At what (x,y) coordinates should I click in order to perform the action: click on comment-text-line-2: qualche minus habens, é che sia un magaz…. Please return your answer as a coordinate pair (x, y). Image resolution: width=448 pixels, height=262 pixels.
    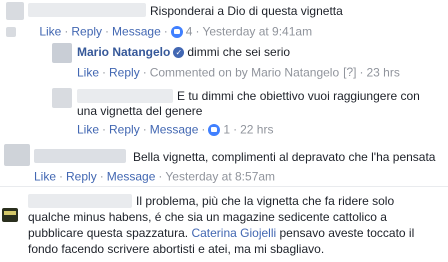
    Looking at the image, I should click on (207, 217).